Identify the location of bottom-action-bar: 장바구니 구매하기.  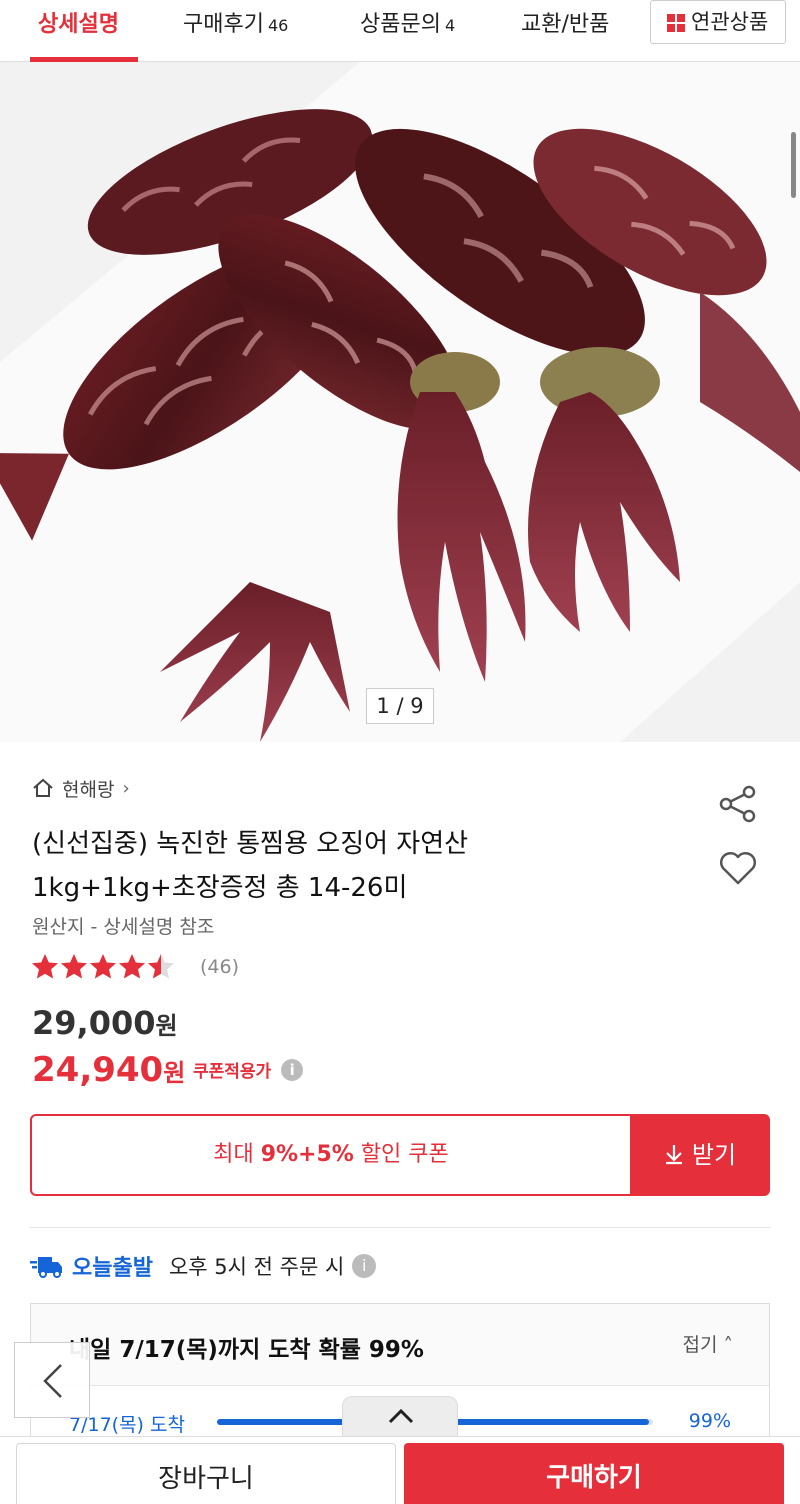
(400, 1470).